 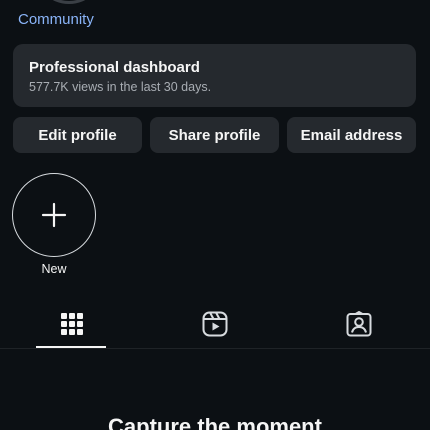 I want to click on tabs-divider, so click(x=215, y=348).